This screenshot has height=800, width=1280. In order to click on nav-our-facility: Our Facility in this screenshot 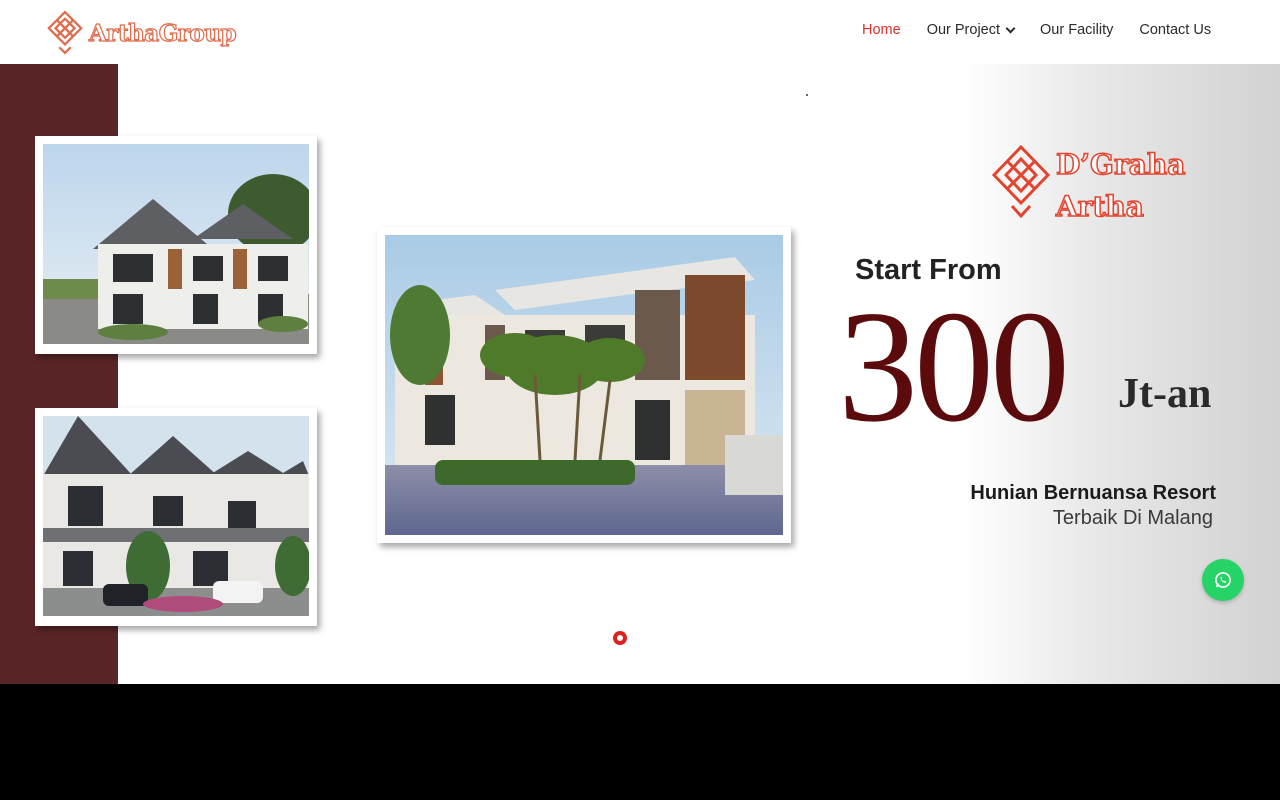, I will do `click(1076, 30)`.